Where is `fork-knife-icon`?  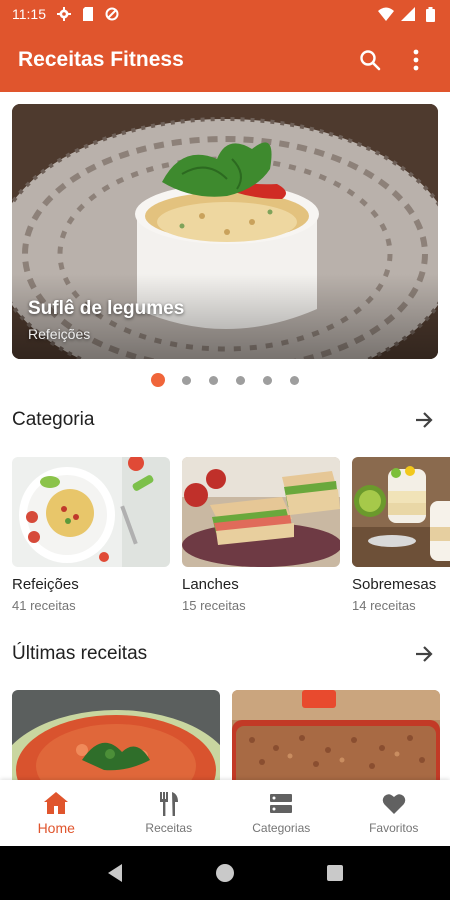
fork-knife-icon is located at coordinates (169, 804).